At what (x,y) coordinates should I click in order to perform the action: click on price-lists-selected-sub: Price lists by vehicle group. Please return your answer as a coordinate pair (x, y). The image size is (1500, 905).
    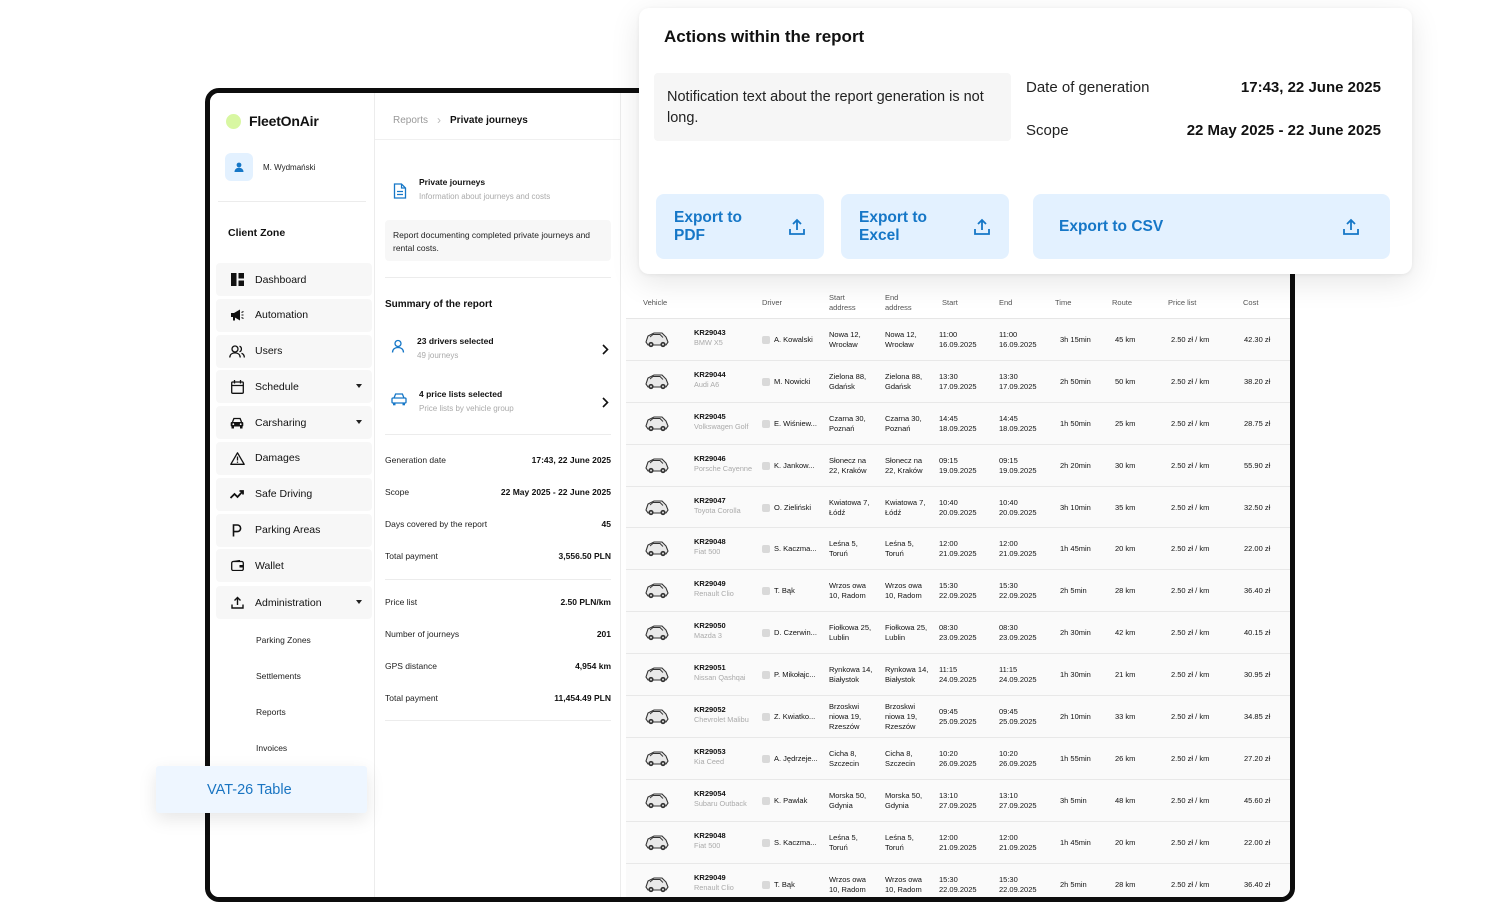
    Looking at the image, I should click on (466, 408).